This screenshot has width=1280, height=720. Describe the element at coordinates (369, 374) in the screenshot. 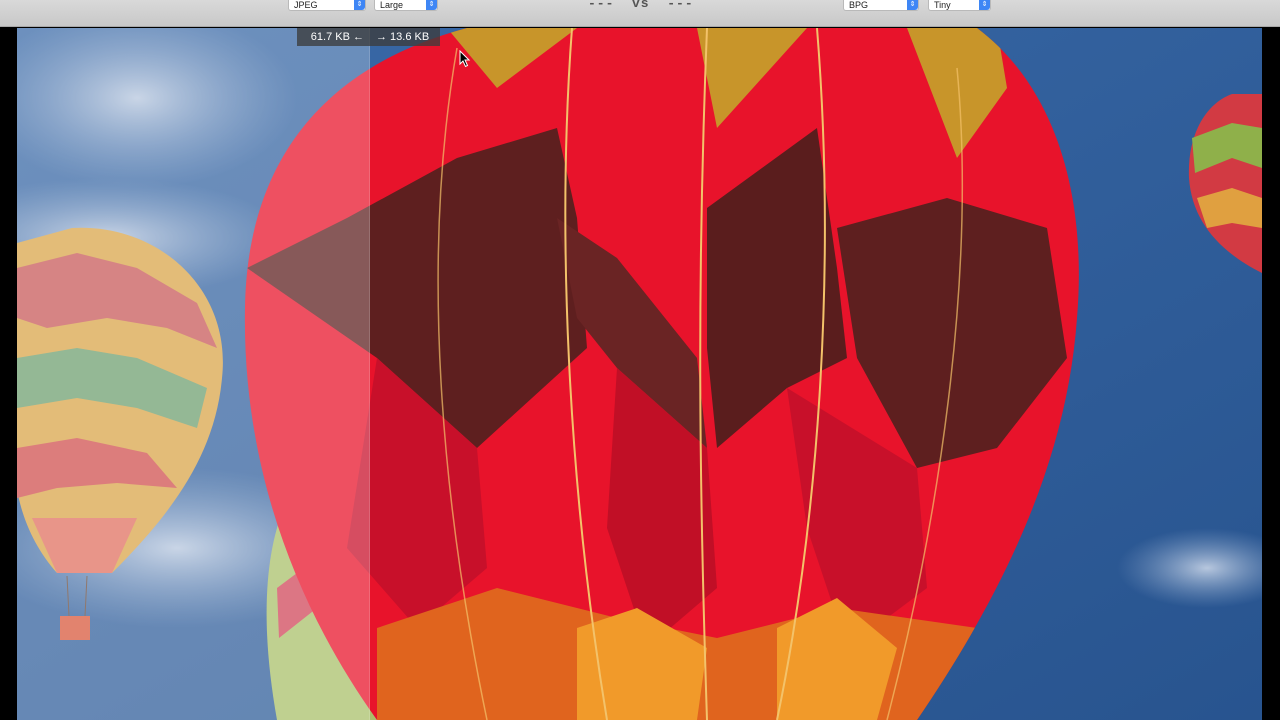

I see `compare-divider` at that location.